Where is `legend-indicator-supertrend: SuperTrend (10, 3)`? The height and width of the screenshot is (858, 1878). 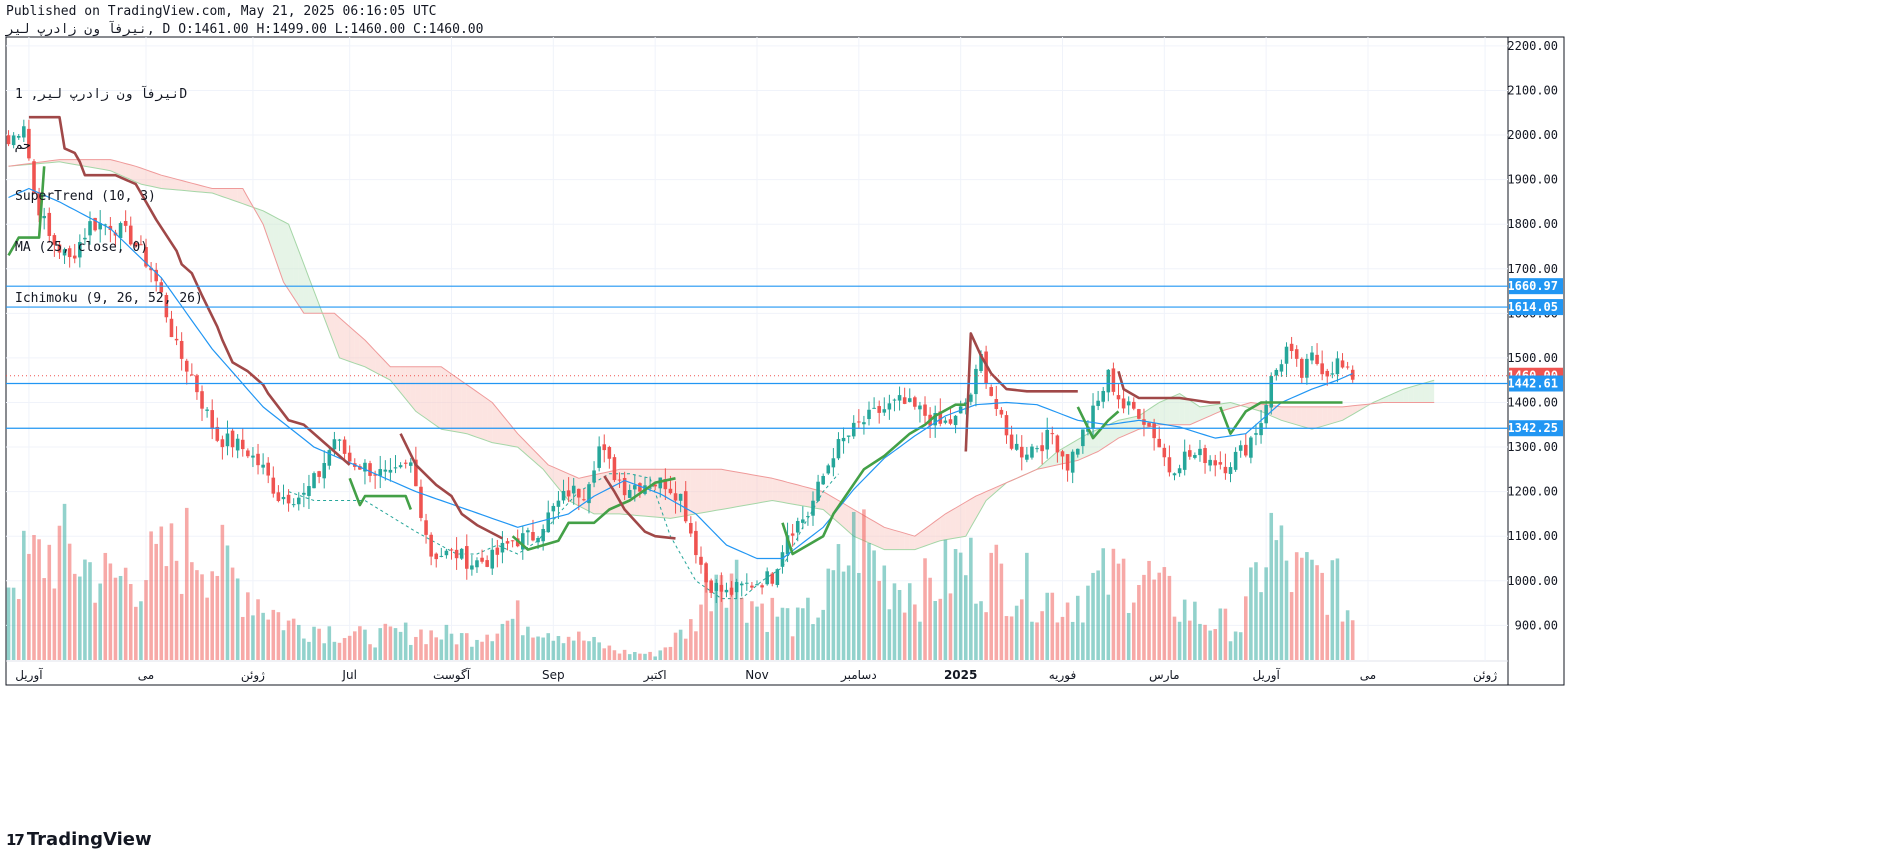
legend-indicator-supertrend: SuperTrend (10, 3) is located at coordinates (109, 196).